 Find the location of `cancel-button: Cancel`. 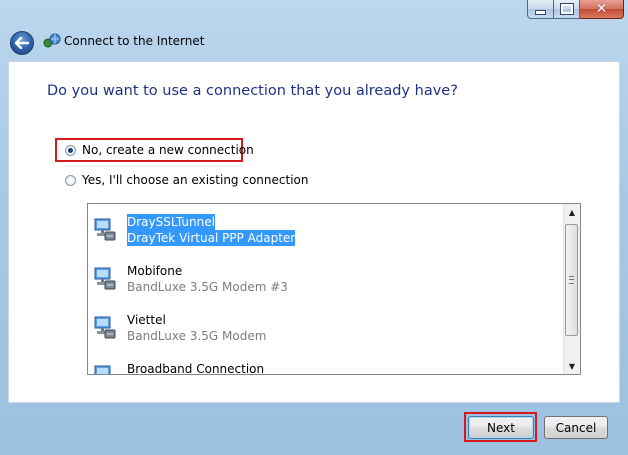

cancel-button: Cancel is located at coordinates (576, 427).